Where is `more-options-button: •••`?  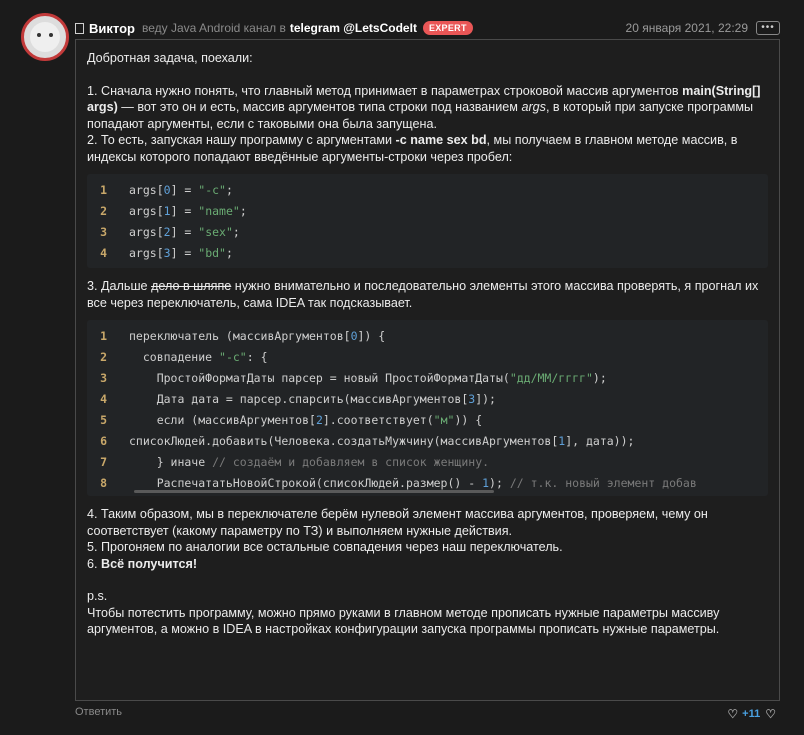
more-options-button: ••• is located at coordinates (768, 28).